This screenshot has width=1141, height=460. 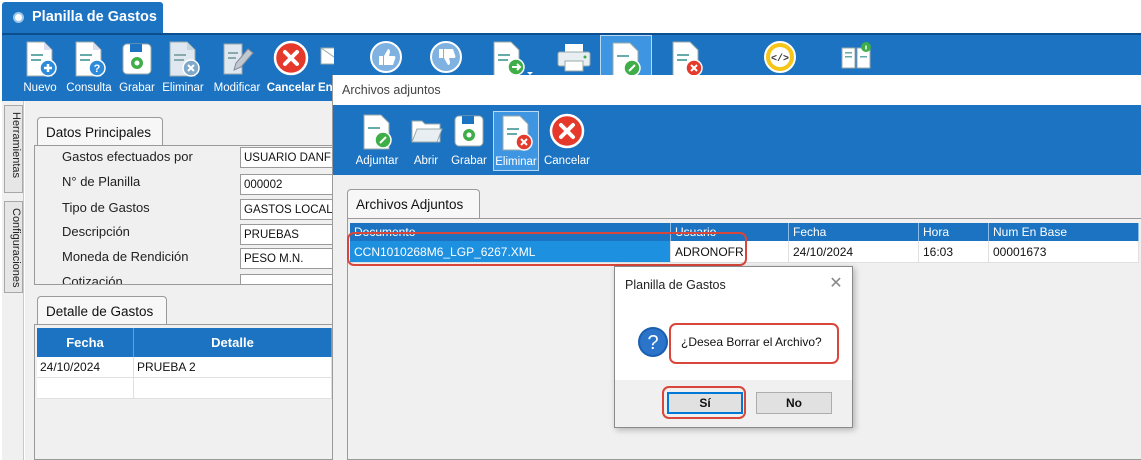 I want to click on archivo-hora-cell: 16:03, so click(x=954, y=252).